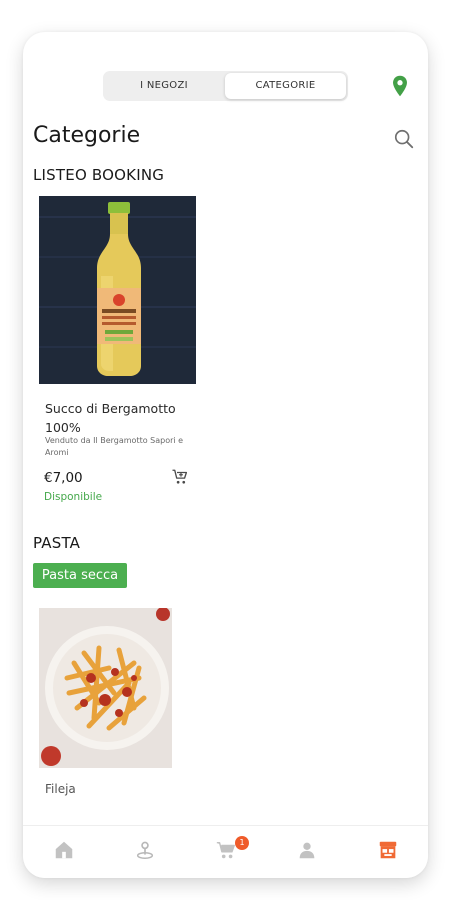  What do you see at coordinates (57, 543) in the screenshot?
I see `section-title-pasta: PASTA` at bounding box center [57, 543].